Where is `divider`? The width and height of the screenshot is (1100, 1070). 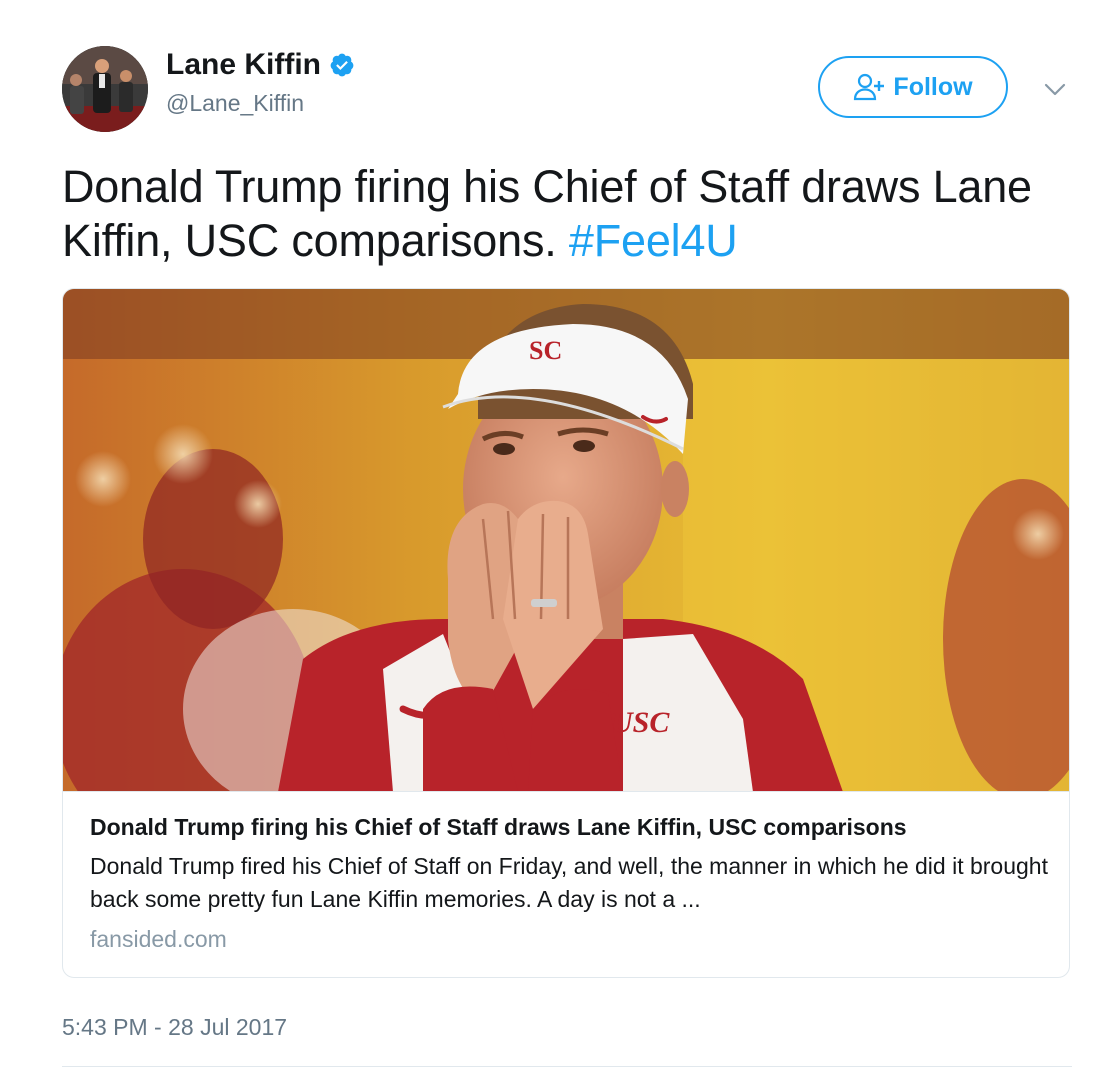 divider is located at coordinates (567, 1066).